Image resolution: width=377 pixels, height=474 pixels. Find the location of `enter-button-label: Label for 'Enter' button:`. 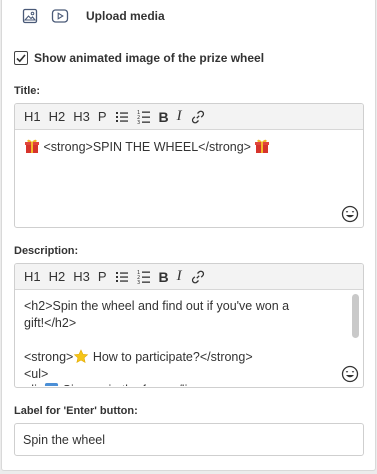

enter-button-label: Label for 'Enter' button: is located at coordinates (76, 411).